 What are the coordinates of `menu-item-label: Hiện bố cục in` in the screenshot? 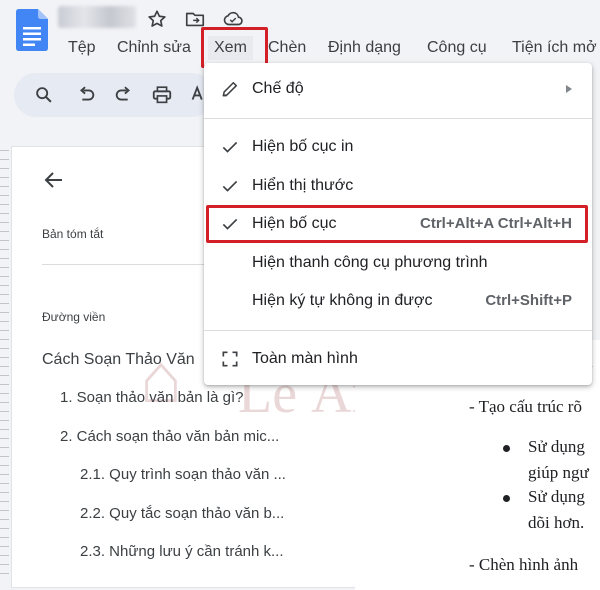 It's located at (303, 146).